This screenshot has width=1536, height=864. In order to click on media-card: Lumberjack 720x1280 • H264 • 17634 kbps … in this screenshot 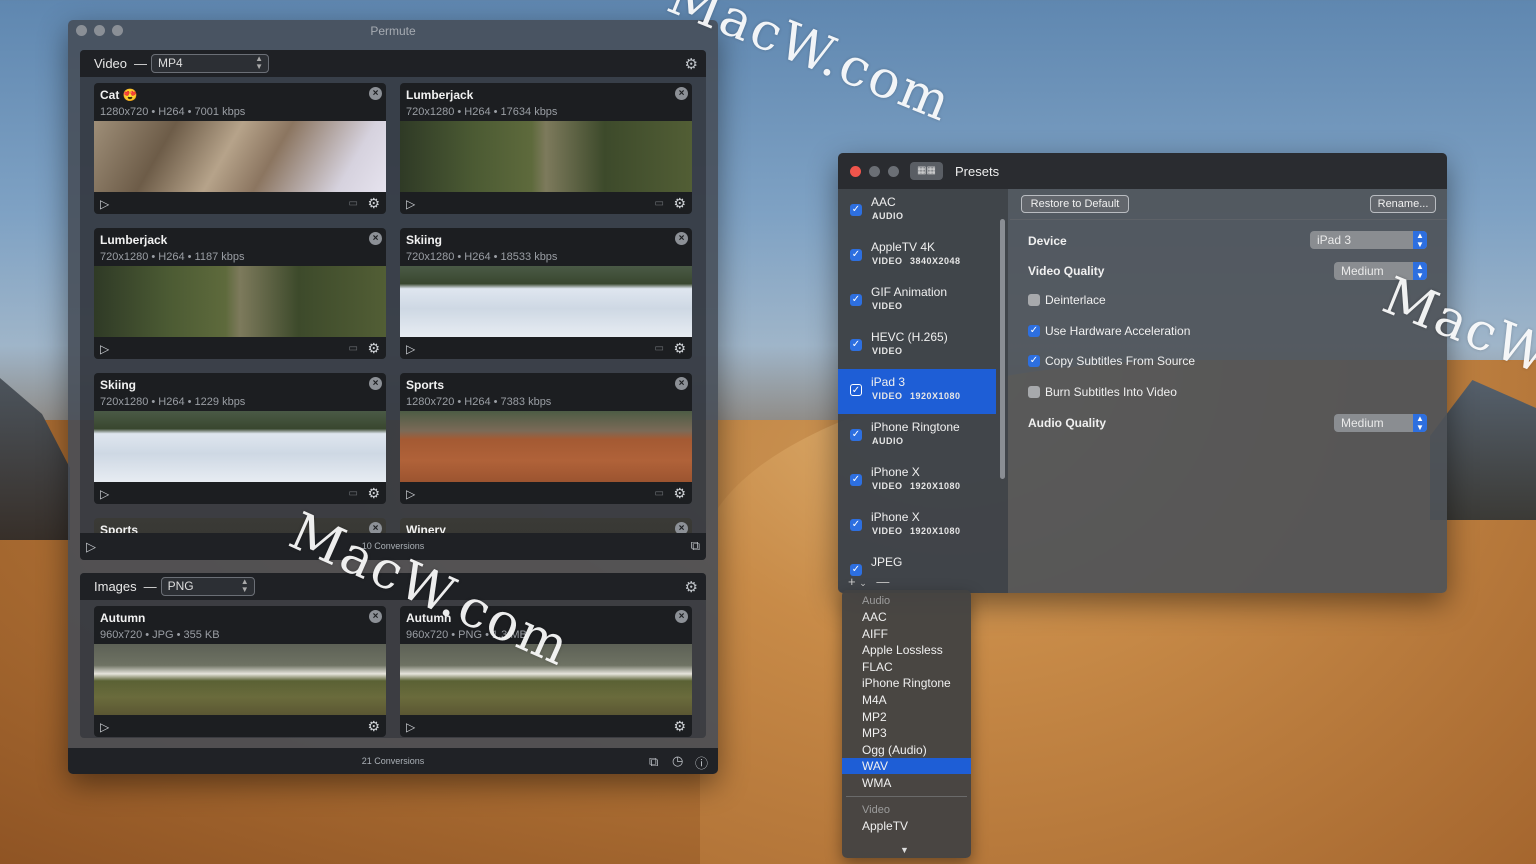, I will do `click(546, 148)`.